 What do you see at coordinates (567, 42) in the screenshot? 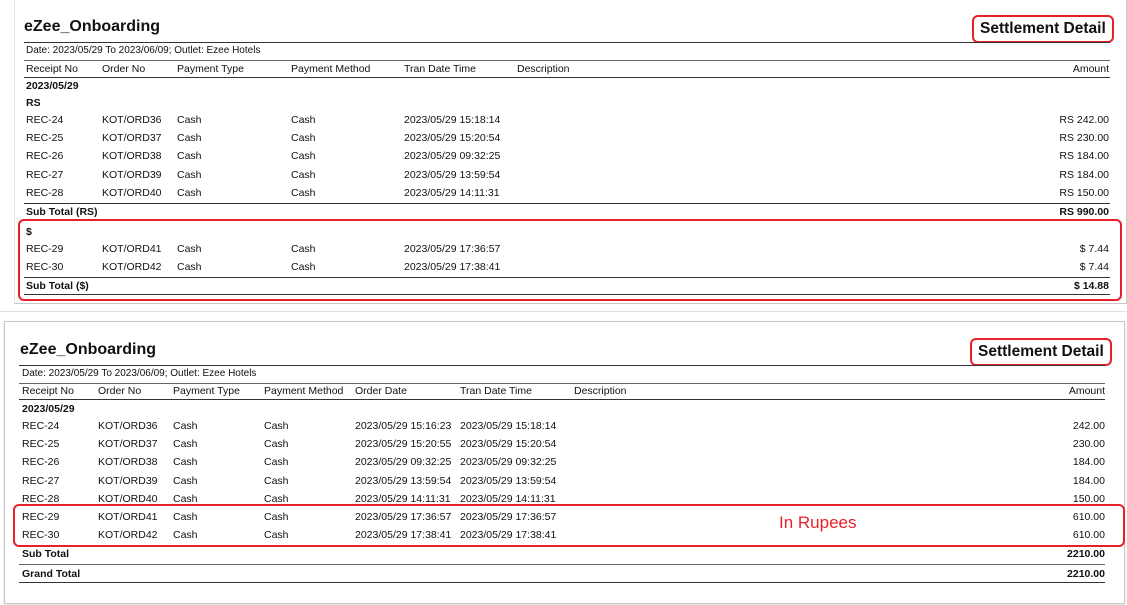
I see `title-rule` at bounding box center [567, 42].